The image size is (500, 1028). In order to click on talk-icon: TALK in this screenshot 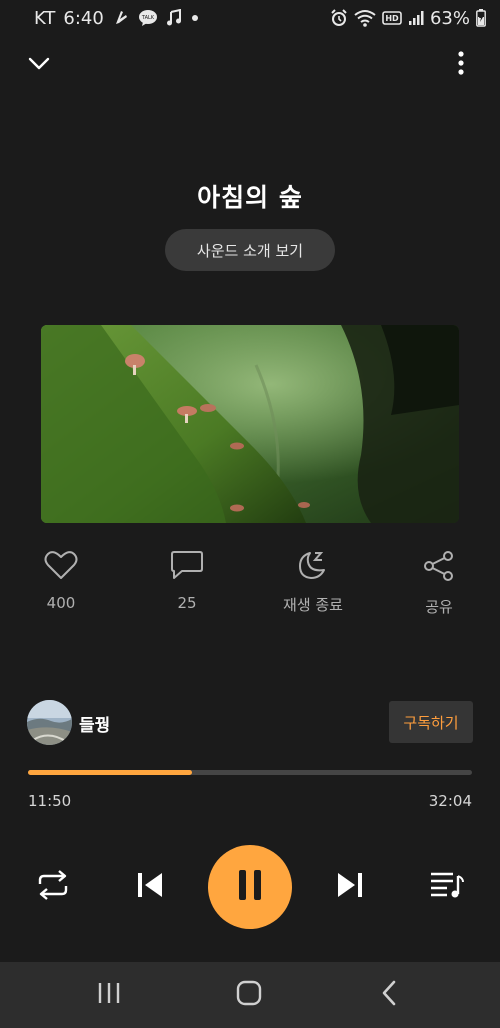, I will do `click(148, 18)`.